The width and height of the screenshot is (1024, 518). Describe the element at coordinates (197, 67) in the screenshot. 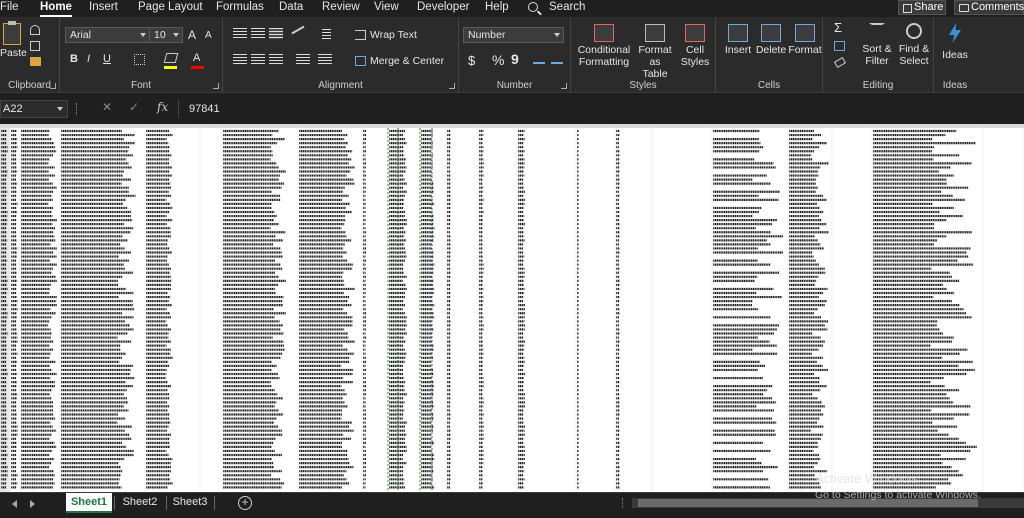

I see `font-color-bar` at that location.